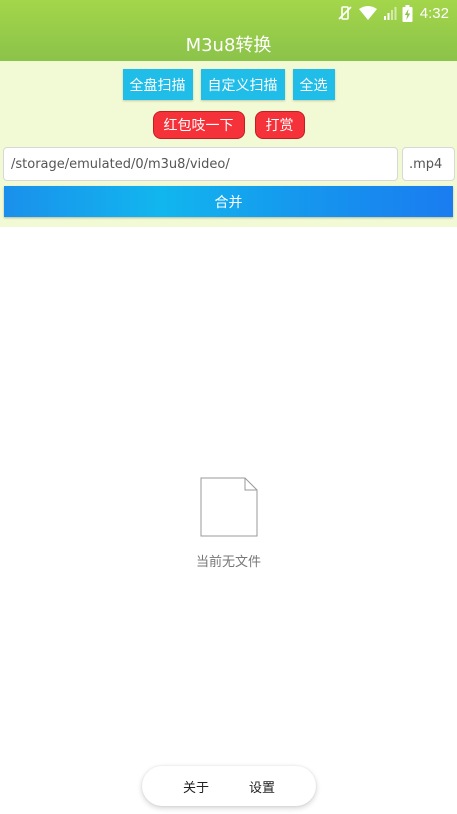  Describe the element at coordinates (242, 84) in the screenshot. I see `custom-scan-button: 自定义扫描` at that location.